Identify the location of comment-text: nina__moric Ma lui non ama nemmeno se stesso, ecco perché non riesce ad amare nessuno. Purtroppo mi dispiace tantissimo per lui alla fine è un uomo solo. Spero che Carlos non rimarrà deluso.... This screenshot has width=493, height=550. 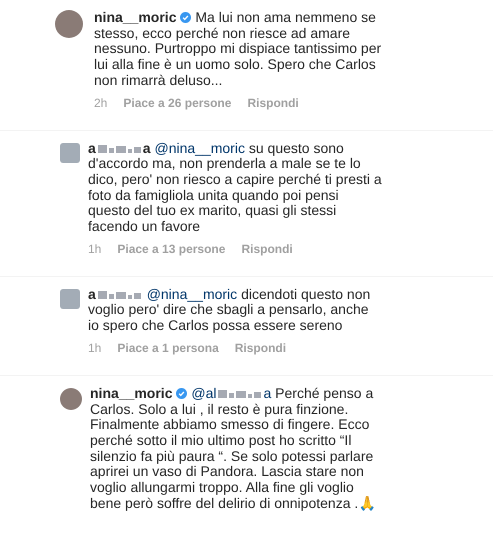
(238, 49).